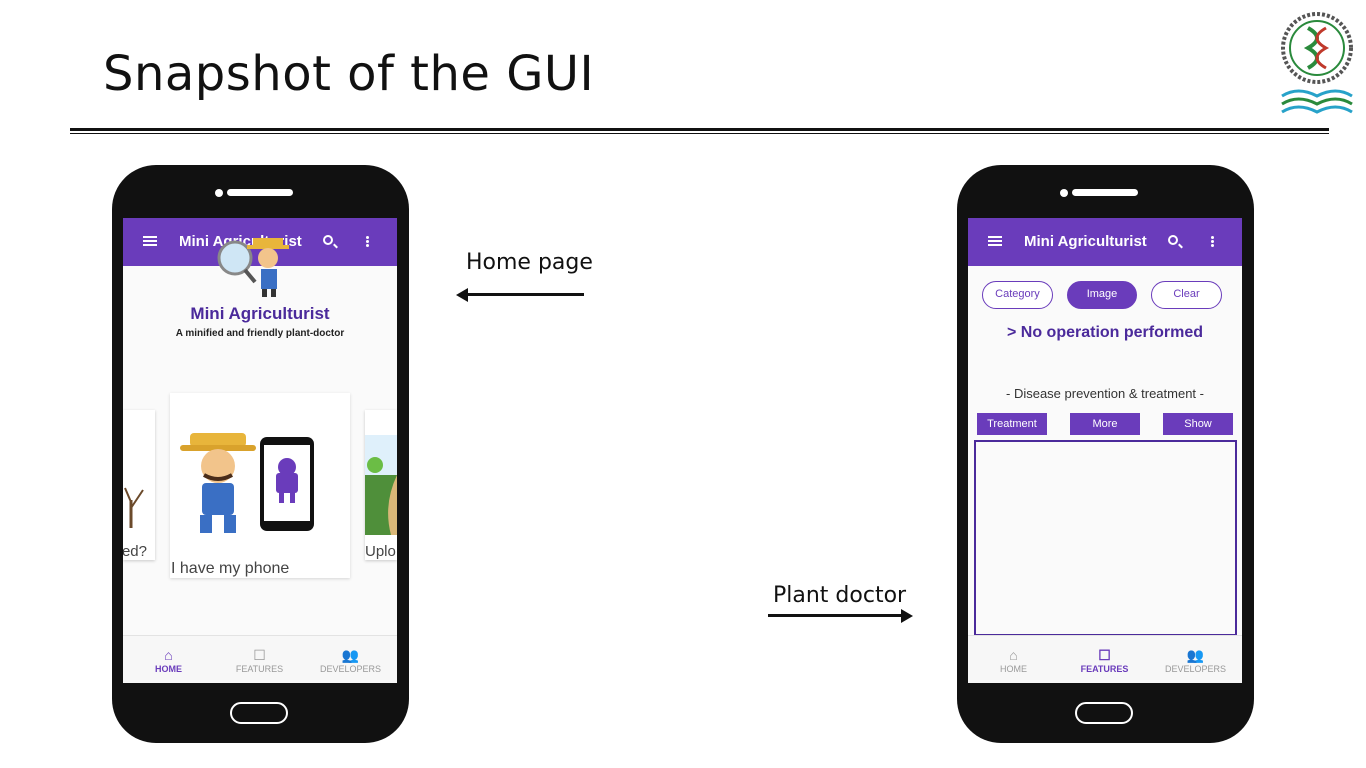 The width and height of the screenshot is (1366, 768). Describe the element at coordinates (1105, 538) in the screenshot. I see `result-output-box` at that location.